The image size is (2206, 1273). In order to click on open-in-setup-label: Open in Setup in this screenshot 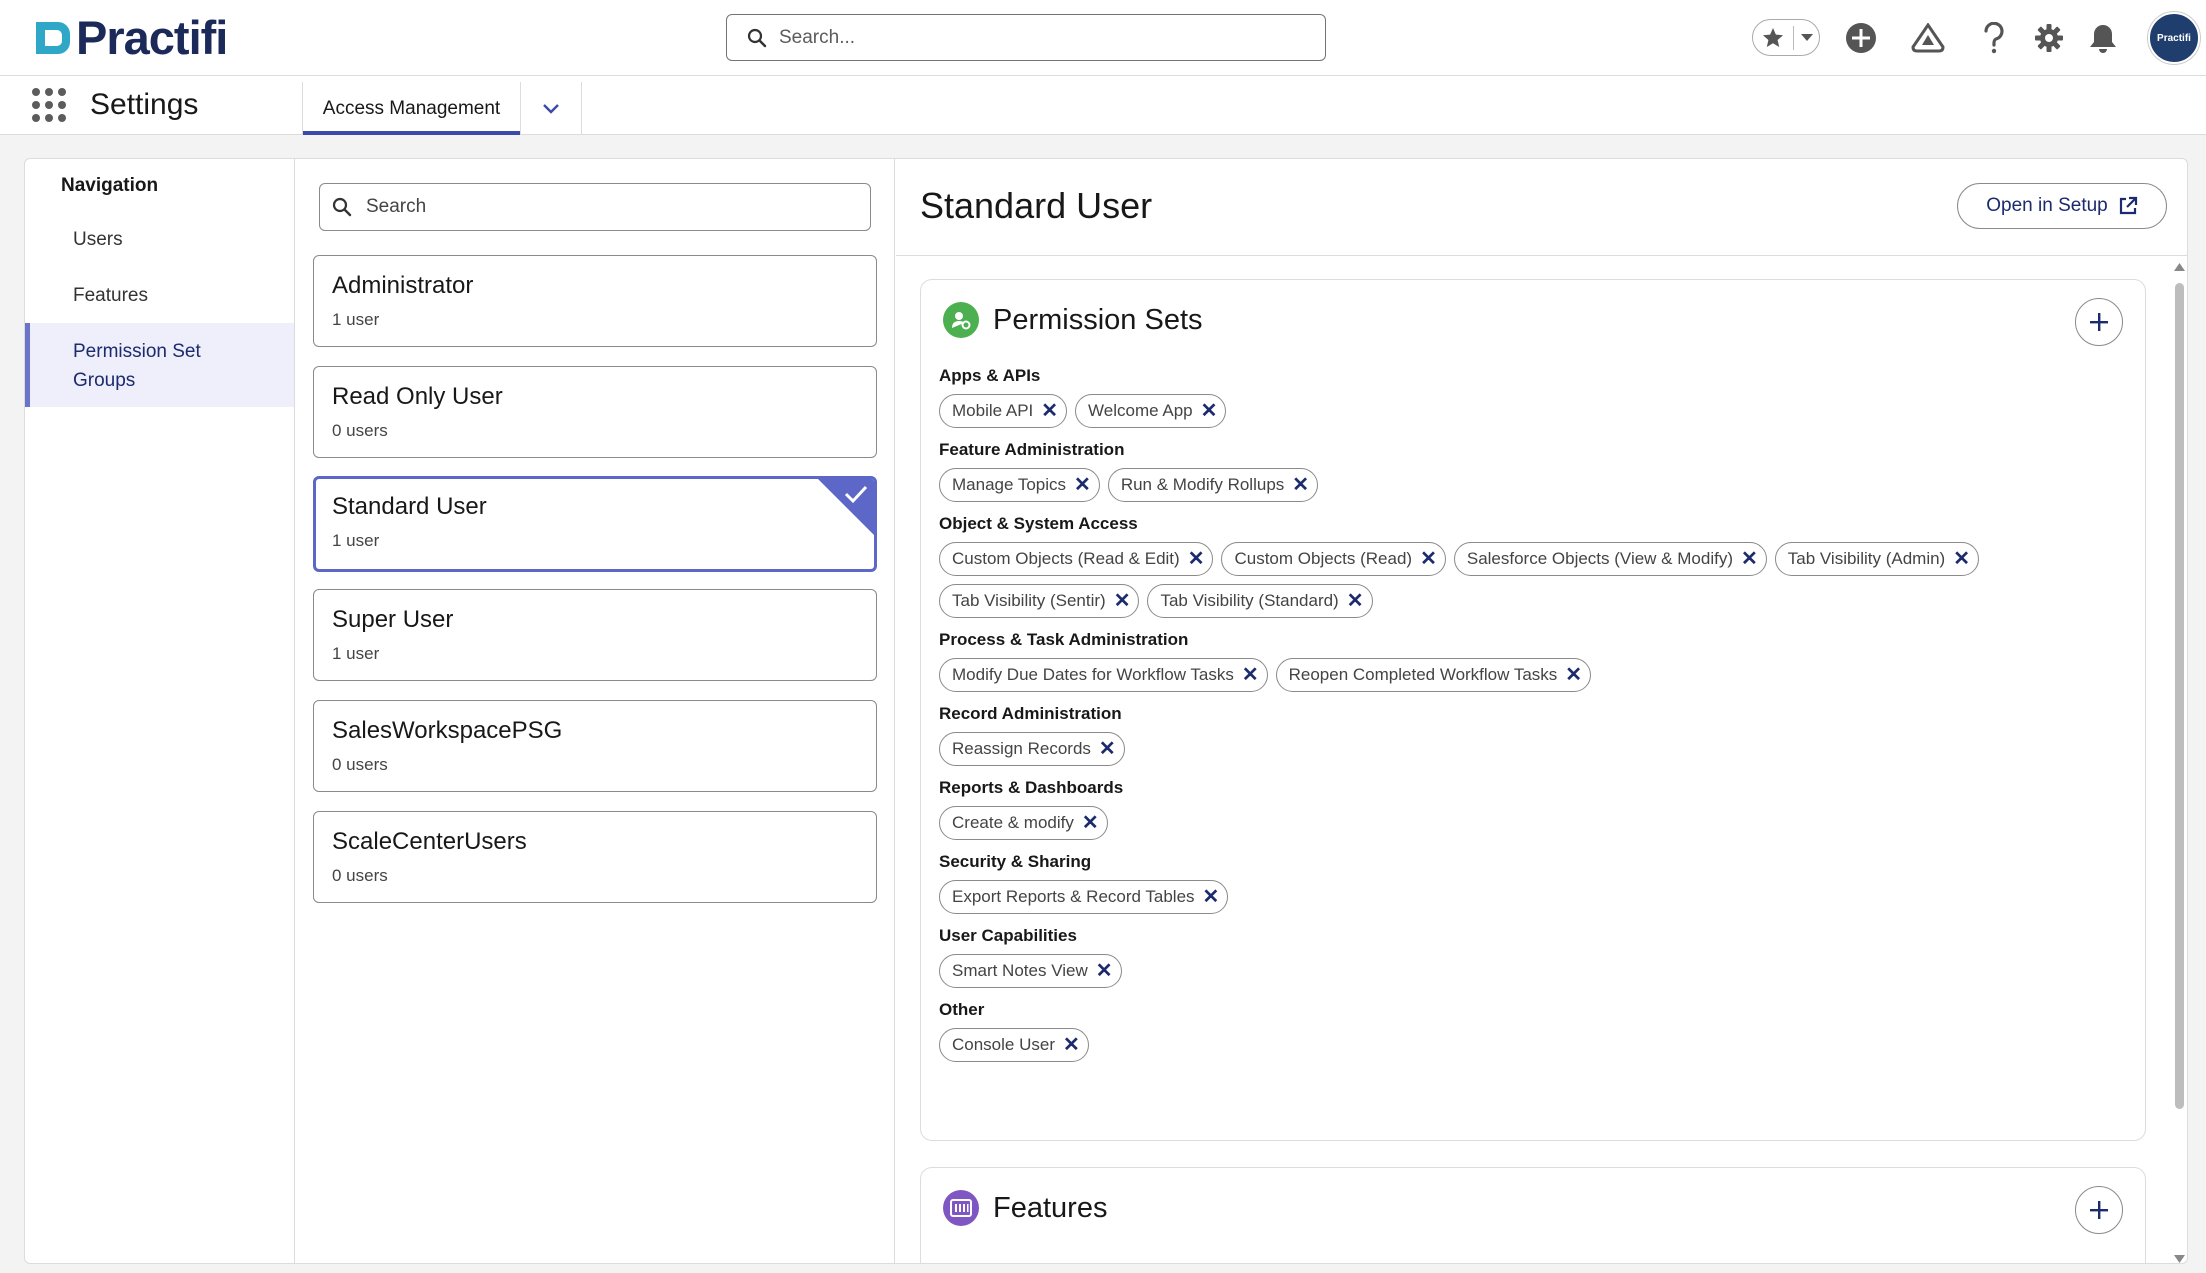, I will do `click(2047, 205)`.